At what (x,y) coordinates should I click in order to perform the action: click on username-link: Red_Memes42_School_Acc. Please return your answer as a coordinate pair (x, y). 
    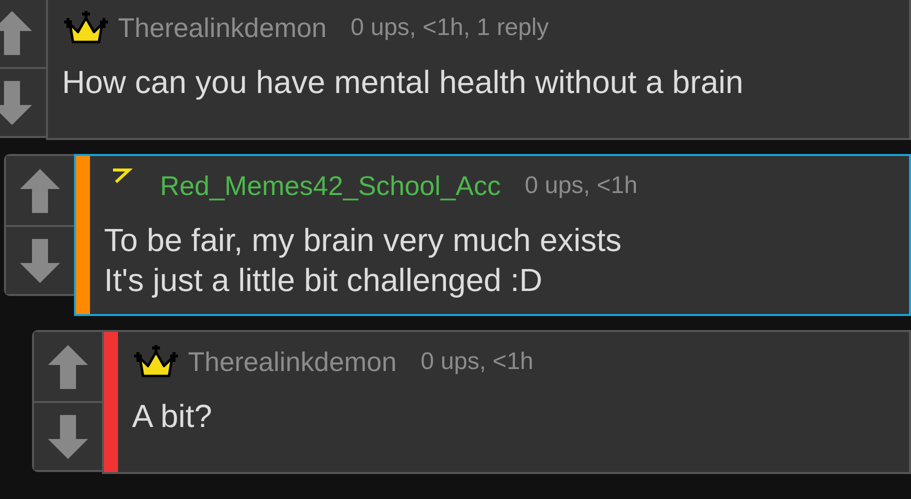
    Looking at the image, I should click on (330, 186).